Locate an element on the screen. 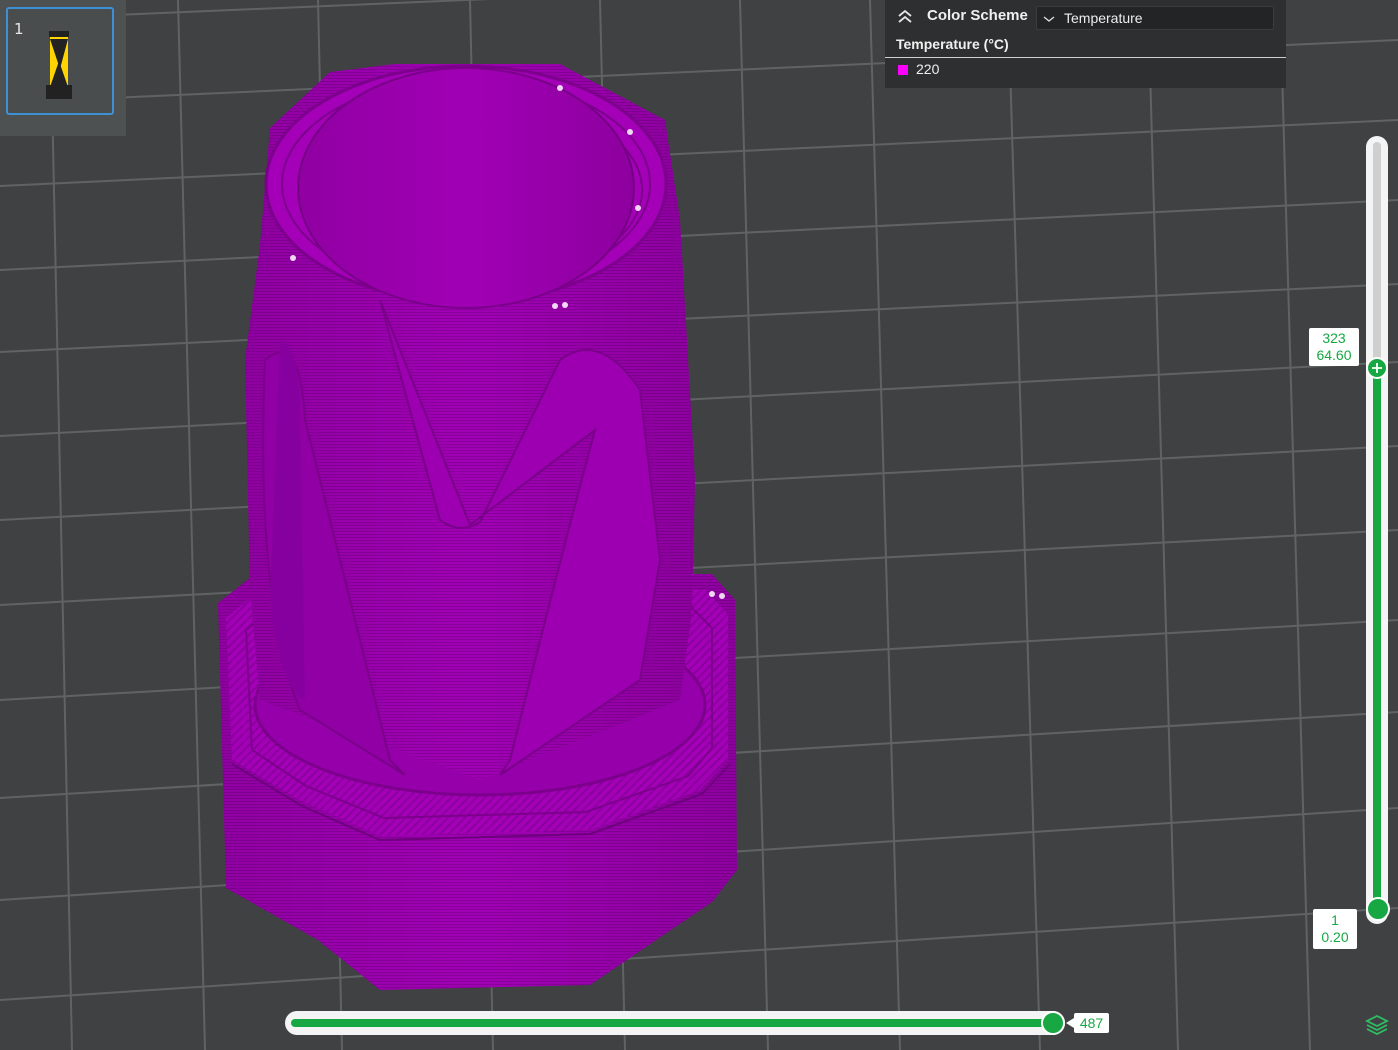 The image size is (1398, 1050). lower-layer-label: 1 0.20 is located at coordinates (1335, 929).